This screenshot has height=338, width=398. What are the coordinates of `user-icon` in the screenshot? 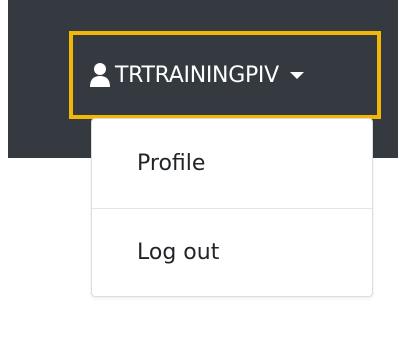 It's located at (100, 75).